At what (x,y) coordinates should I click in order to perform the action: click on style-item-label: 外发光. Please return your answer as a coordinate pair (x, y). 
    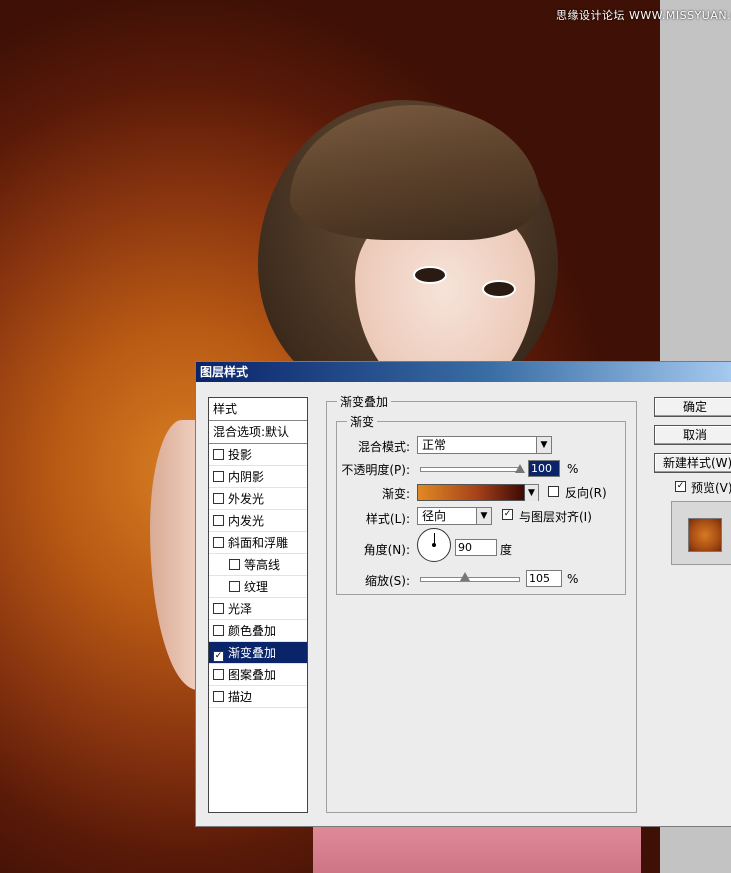
    Looking at the image, I should click on (246, 499).